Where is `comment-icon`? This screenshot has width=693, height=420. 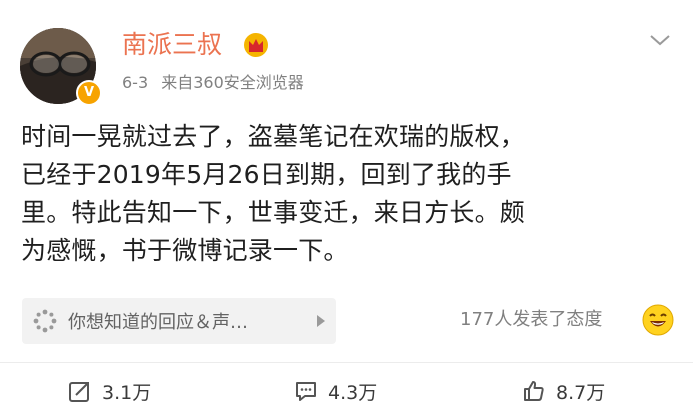 comment-icon is located at coordinates (306, 391).